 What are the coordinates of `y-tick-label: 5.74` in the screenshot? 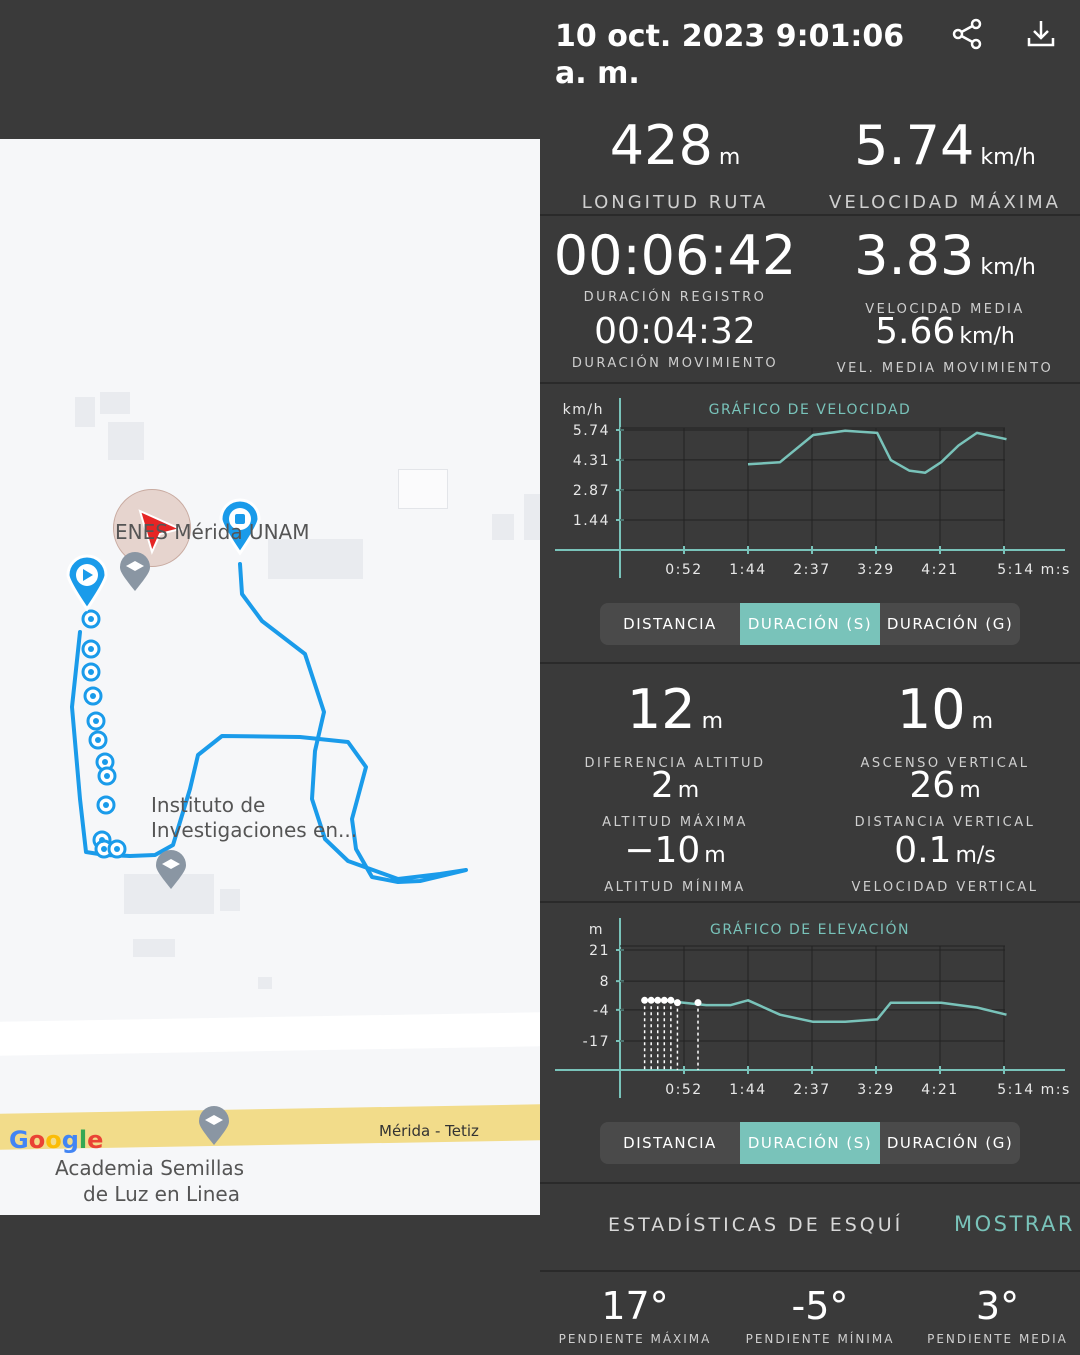 It's located at (591, 431).